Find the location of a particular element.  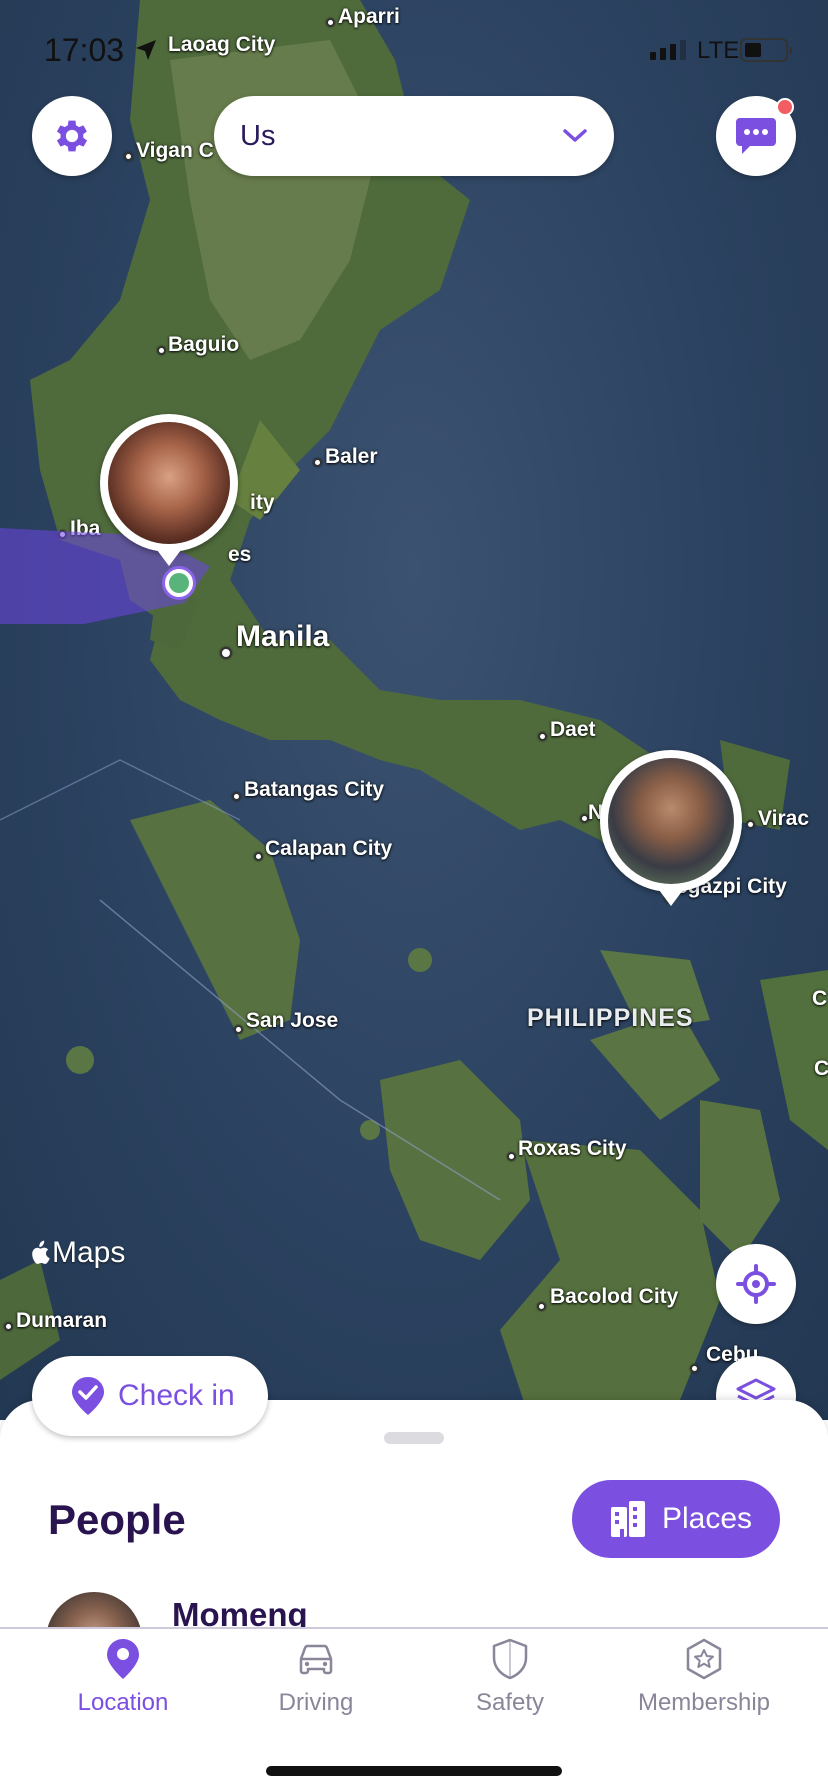

notification-badge is located at coordinates (785, 107).